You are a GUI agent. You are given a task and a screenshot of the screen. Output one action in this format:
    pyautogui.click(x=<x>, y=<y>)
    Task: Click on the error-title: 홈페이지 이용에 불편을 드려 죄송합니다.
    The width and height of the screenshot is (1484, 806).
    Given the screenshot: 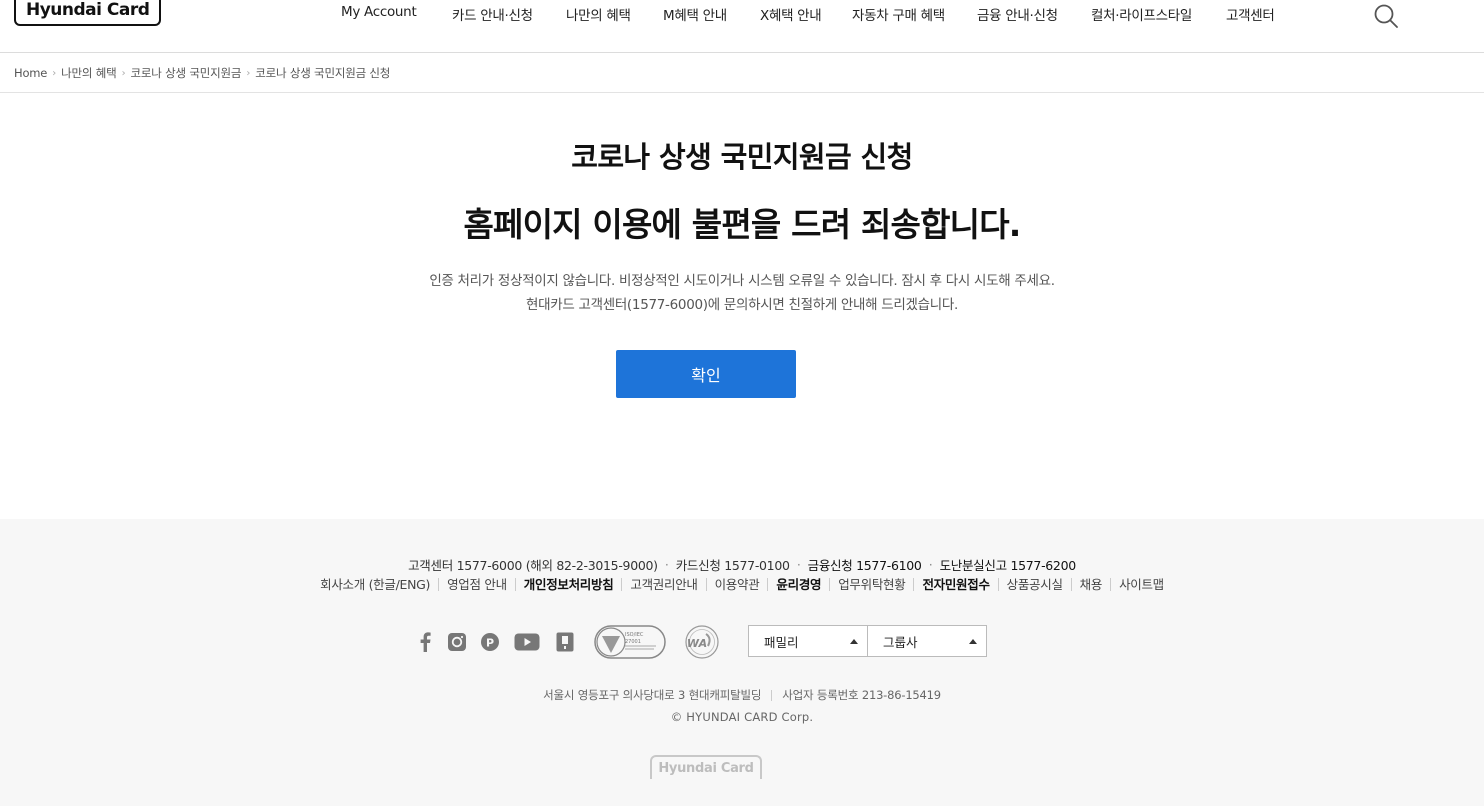 What is the action you would take?
    pyautogui.click(x=742, y=224)
    